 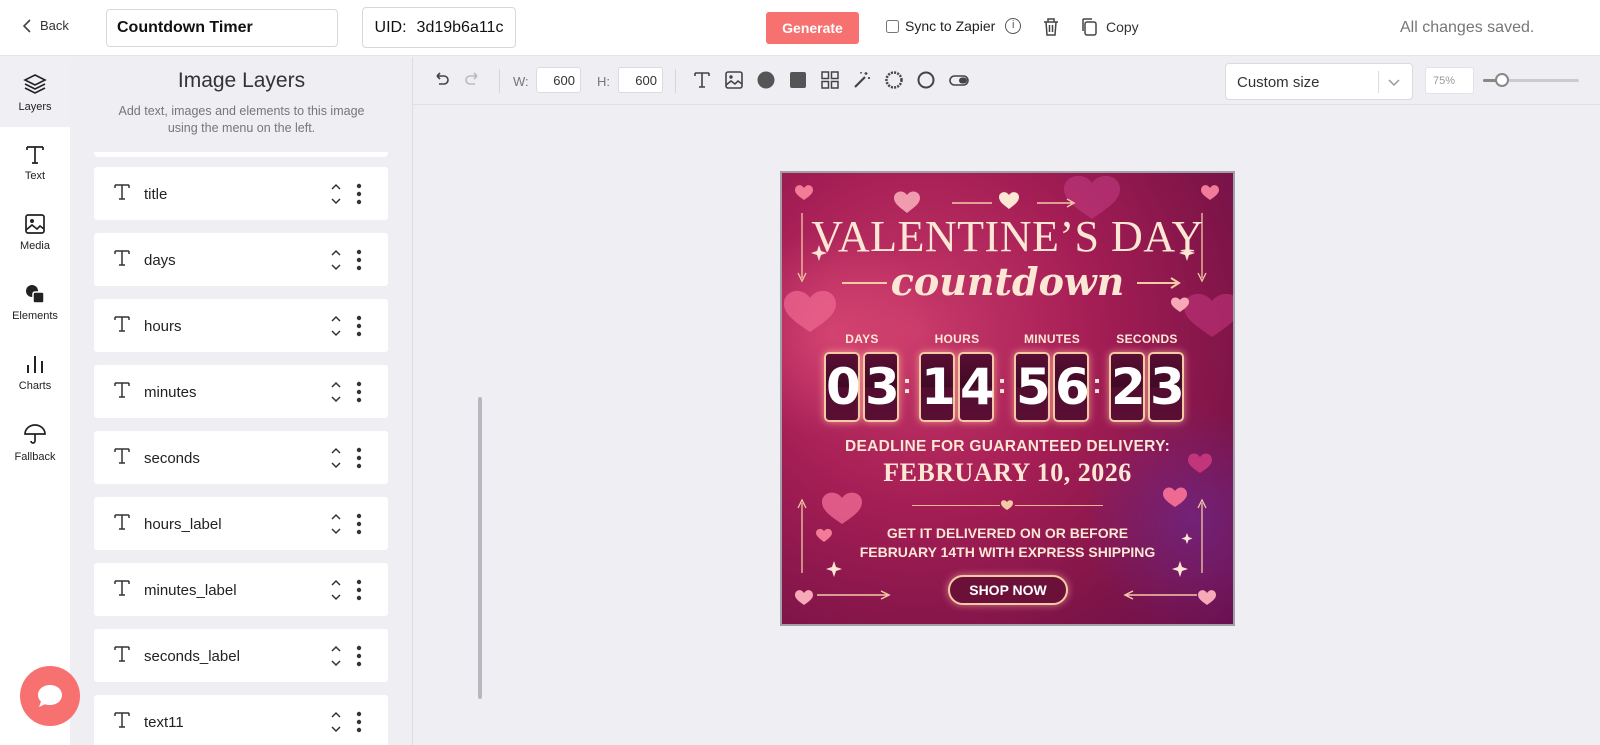 I want to click on deadline-label: DEADLINE FOR GUARANTEED DELIVERY:, so click(x=1007, y=446).